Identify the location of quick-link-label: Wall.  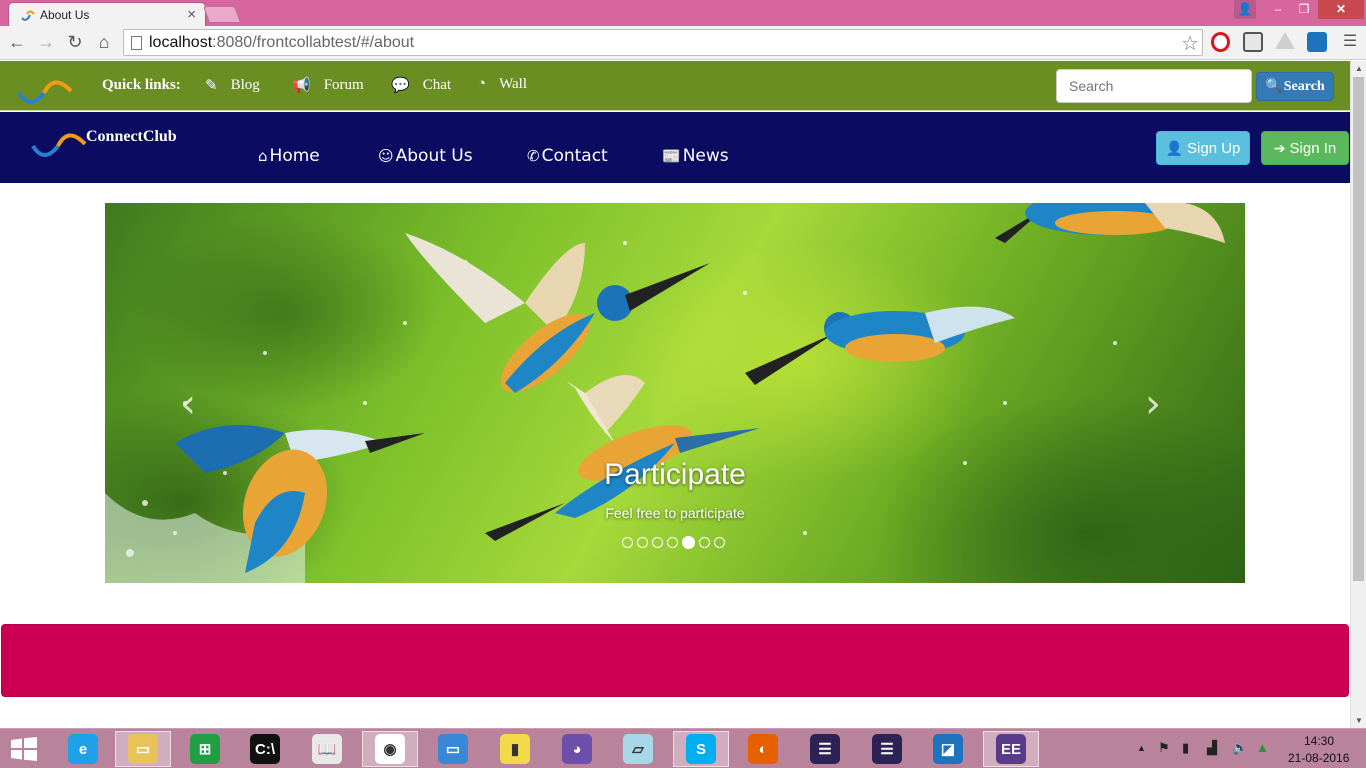
(513, 84).